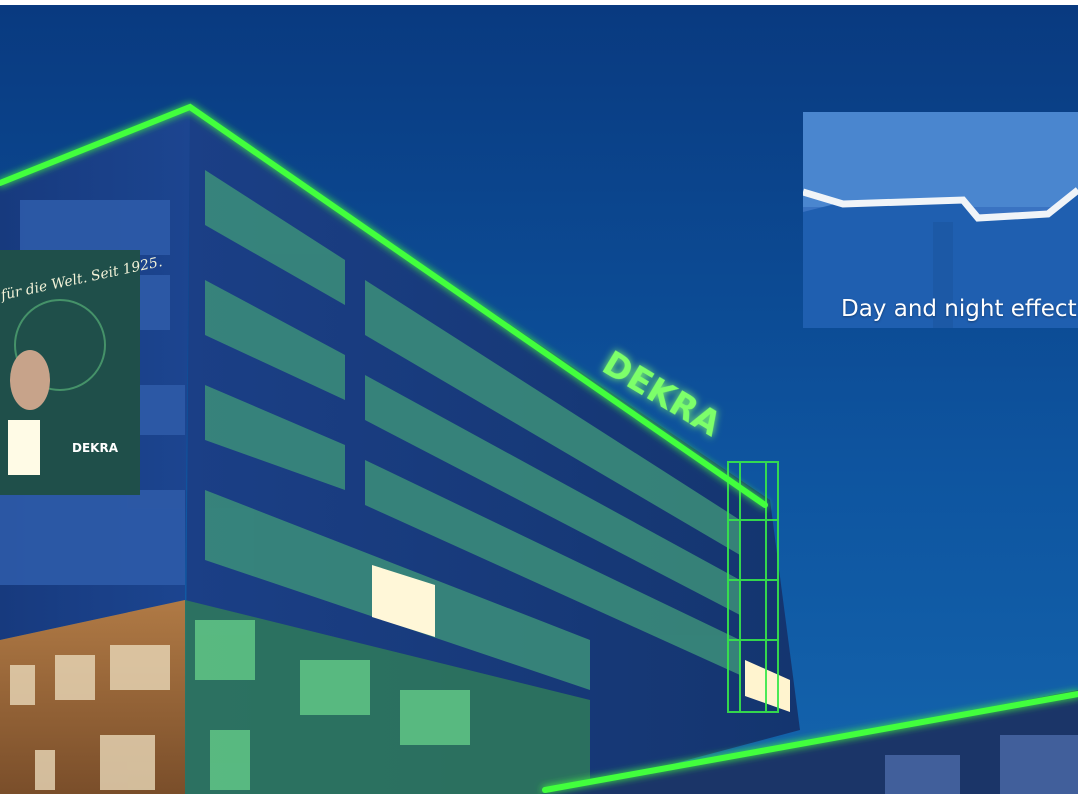 The height and width of the screenshot is (794, 1078). I want to click on day-night-inset: Day and night effect, so click(940, 220).